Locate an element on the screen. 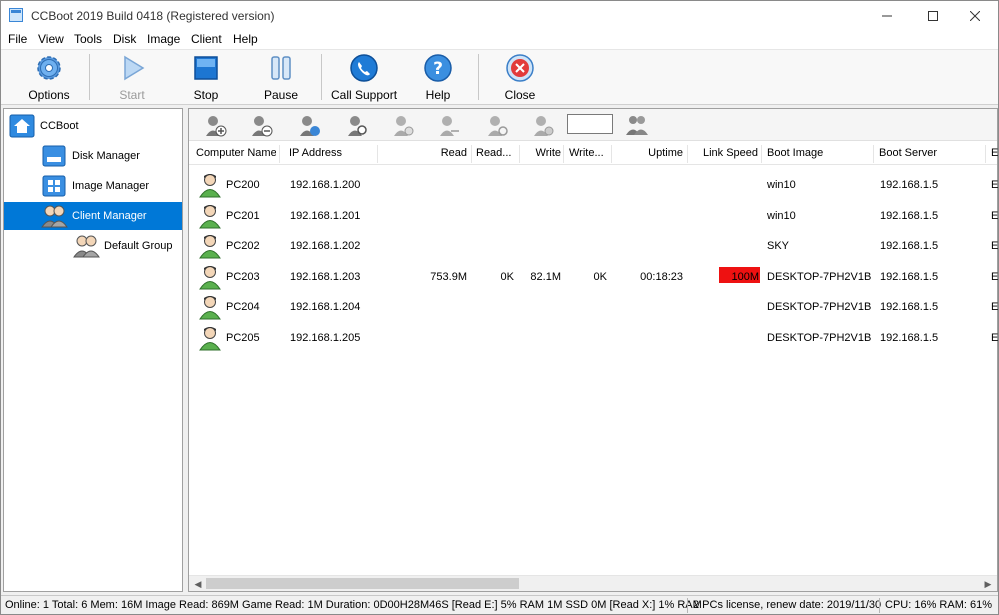  scroll-left-icon: ◀ is located at coordinates (198, 584).